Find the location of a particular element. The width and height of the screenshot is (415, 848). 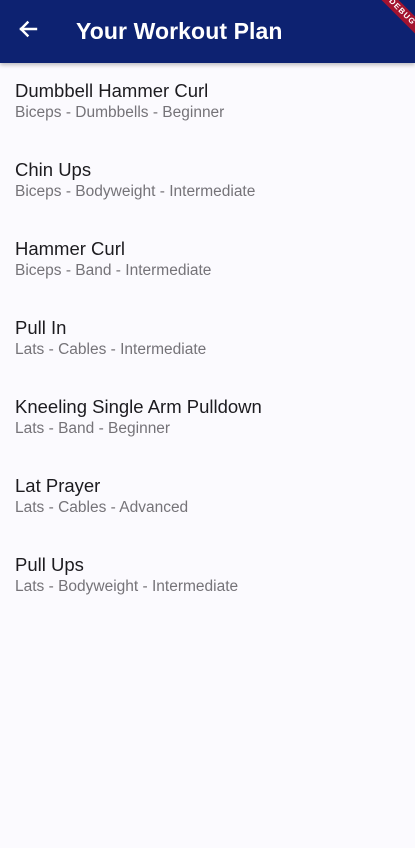

exercise-name: Pull In is located at coordinates (41, 327).